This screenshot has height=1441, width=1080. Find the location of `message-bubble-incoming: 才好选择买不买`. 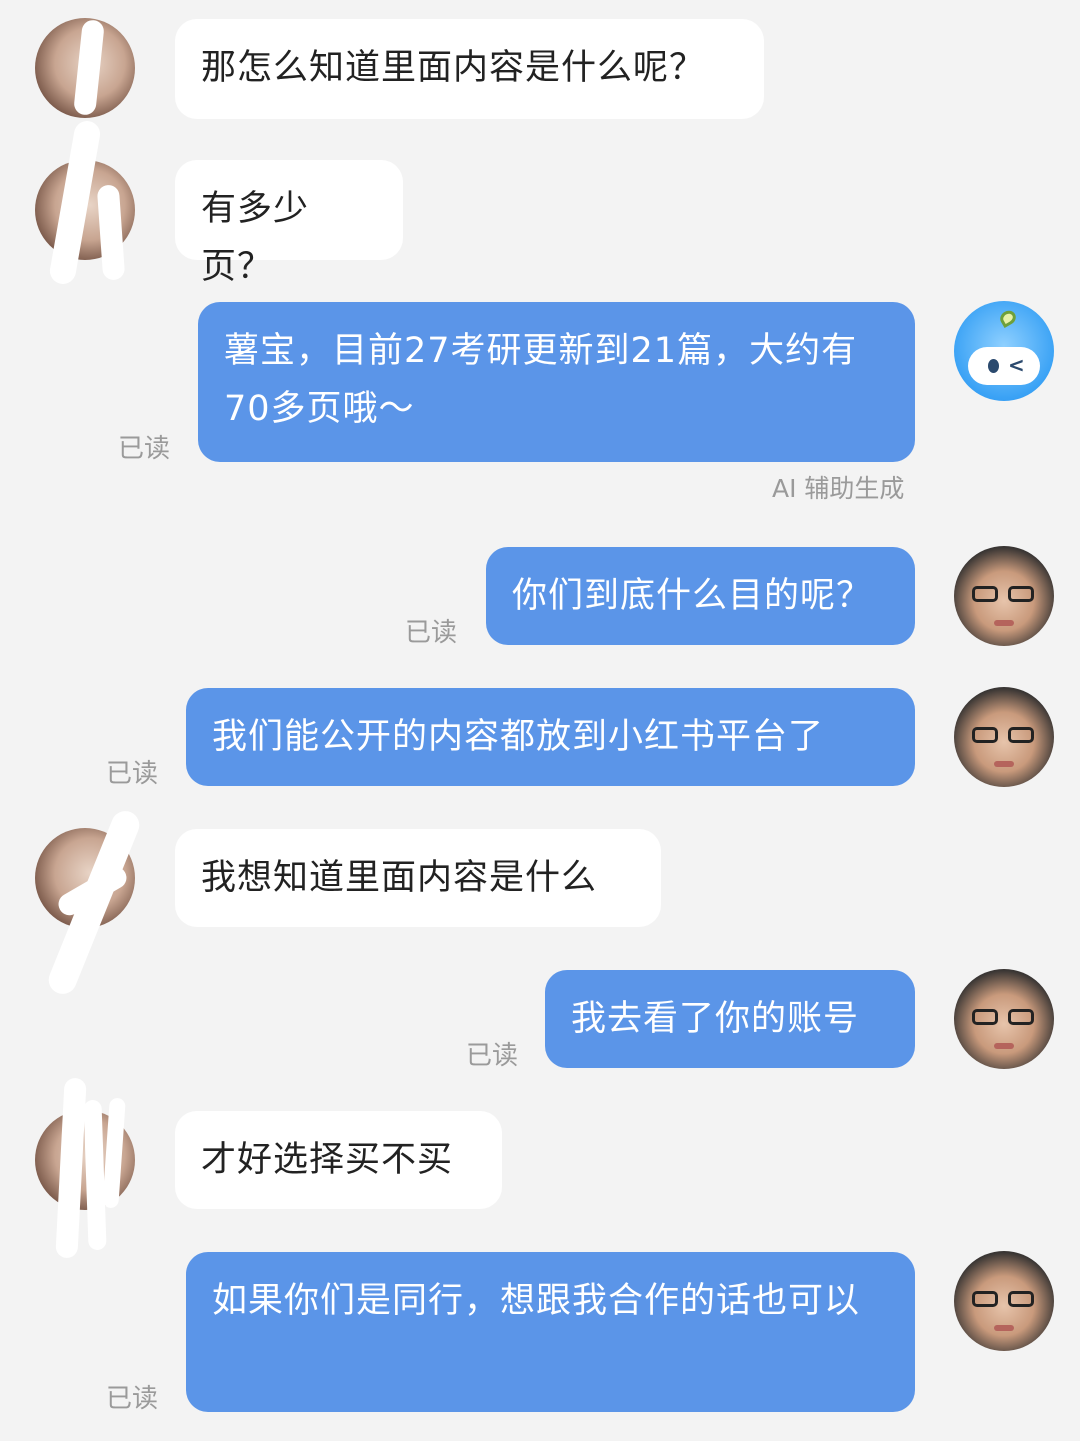

message-bubble-incoming: 才好选择买不买 is located at coordinates (338, 1160).